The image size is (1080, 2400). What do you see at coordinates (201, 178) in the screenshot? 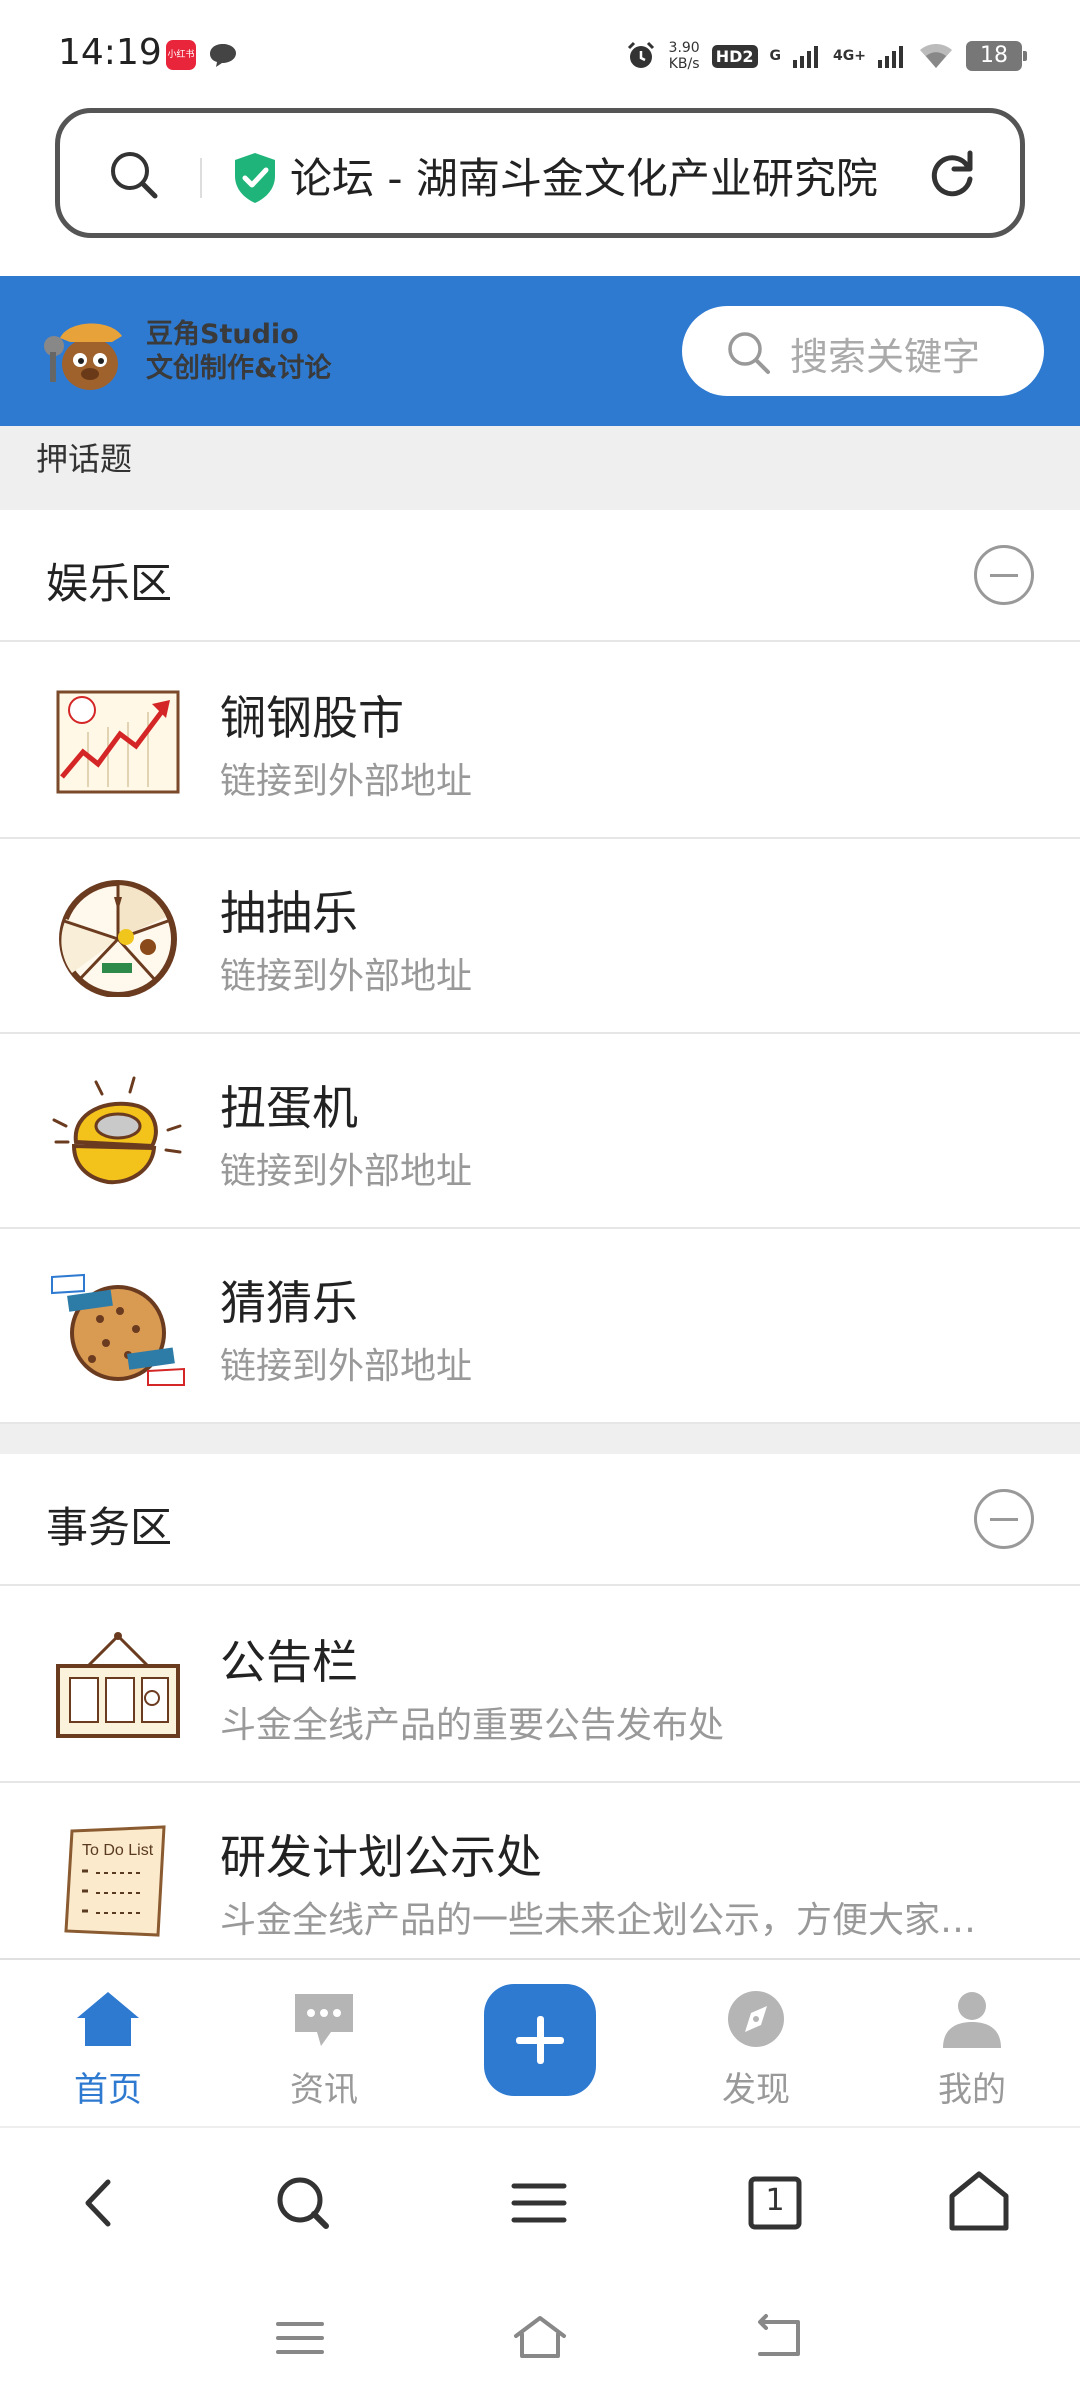
I see `url-divider` at bounding box center [201, 178].